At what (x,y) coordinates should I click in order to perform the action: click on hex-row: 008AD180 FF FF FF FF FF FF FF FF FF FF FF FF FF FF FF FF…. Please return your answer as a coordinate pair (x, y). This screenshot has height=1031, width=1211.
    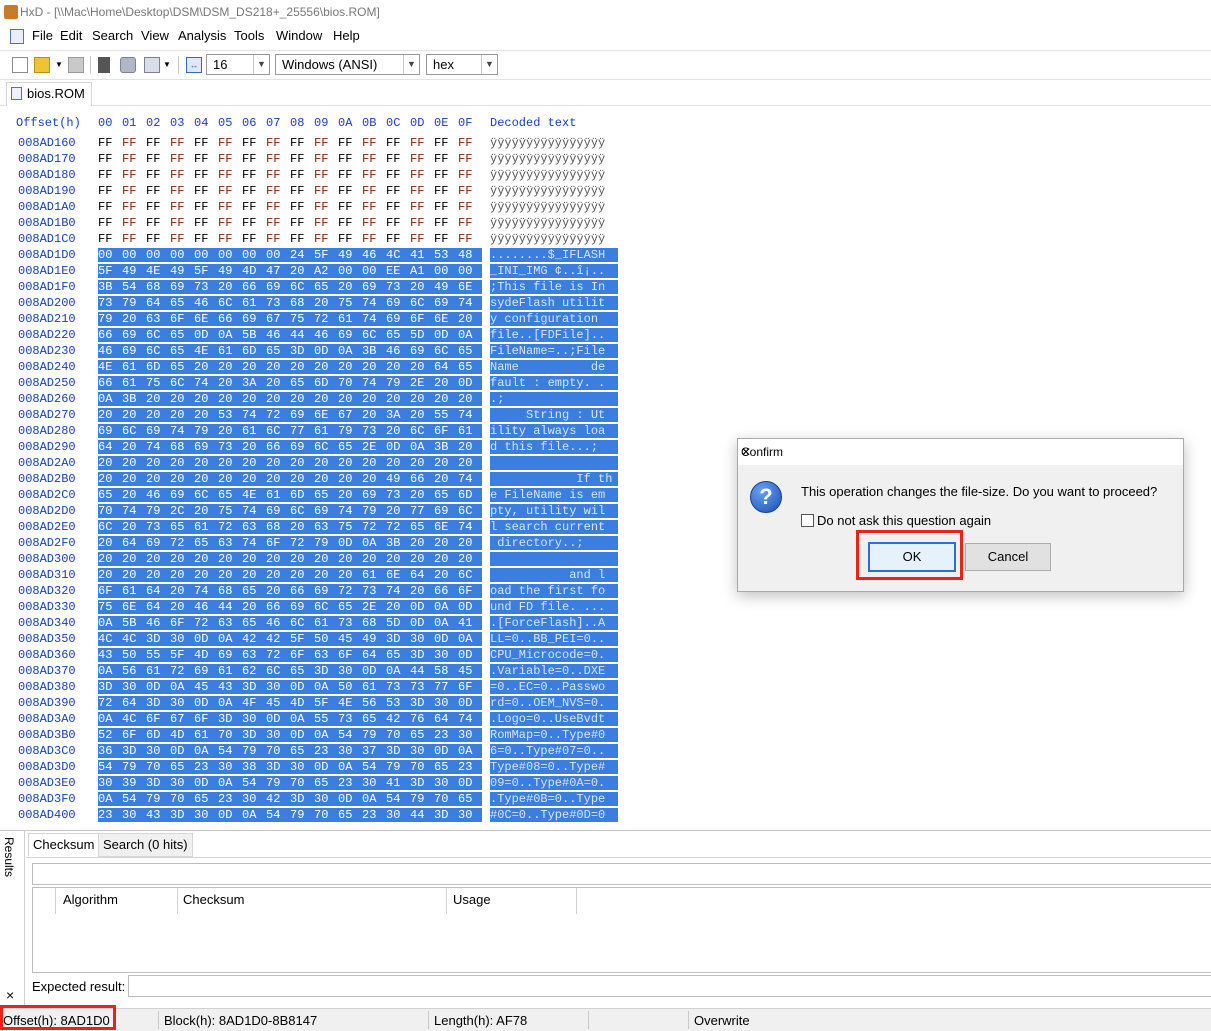
    Looking at the image, I should click on (320, 176).